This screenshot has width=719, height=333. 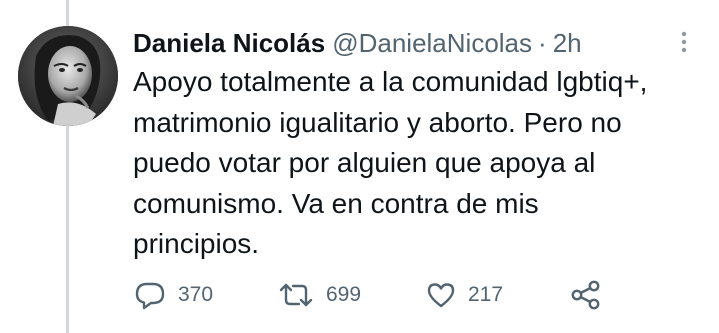 I want to click on share-button, so click(x=586, y=295).